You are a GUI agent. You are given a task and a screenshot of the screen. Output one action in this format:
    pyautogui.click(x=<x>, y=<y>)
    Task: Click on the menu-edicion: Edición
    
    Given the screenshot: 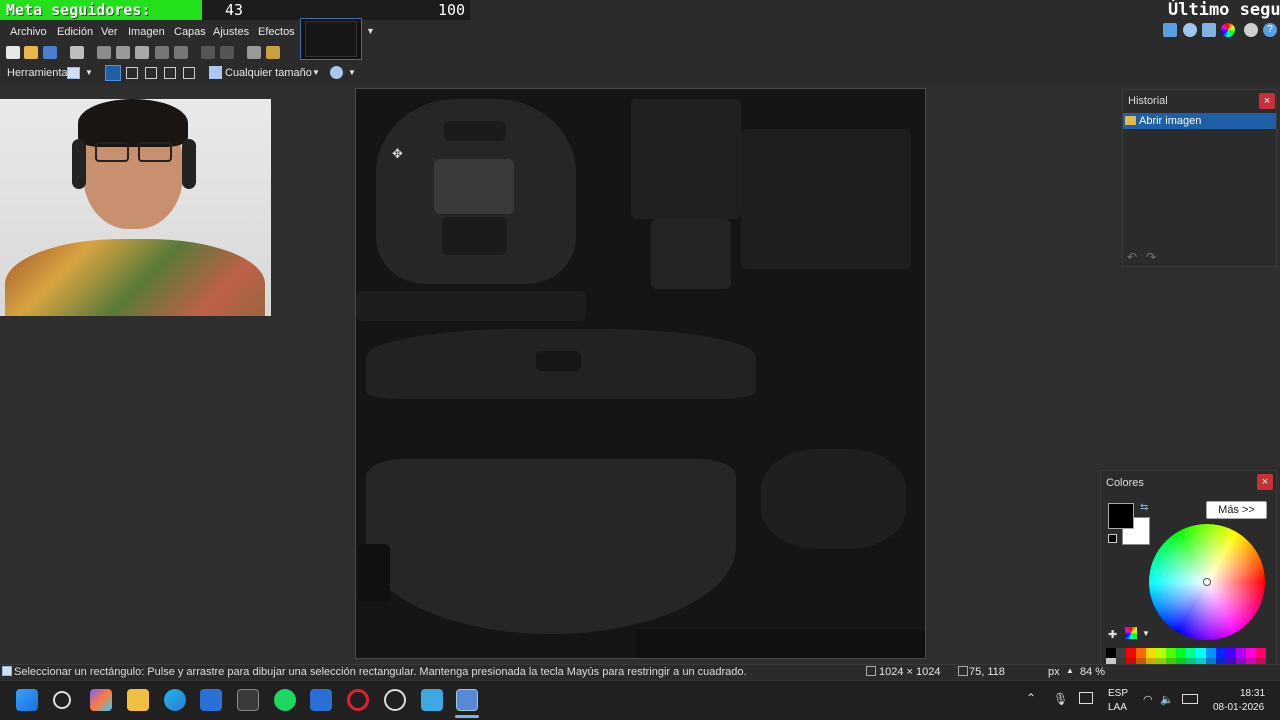 What is the action you would take?
    pyautogui.click(x=75, y=32)
    